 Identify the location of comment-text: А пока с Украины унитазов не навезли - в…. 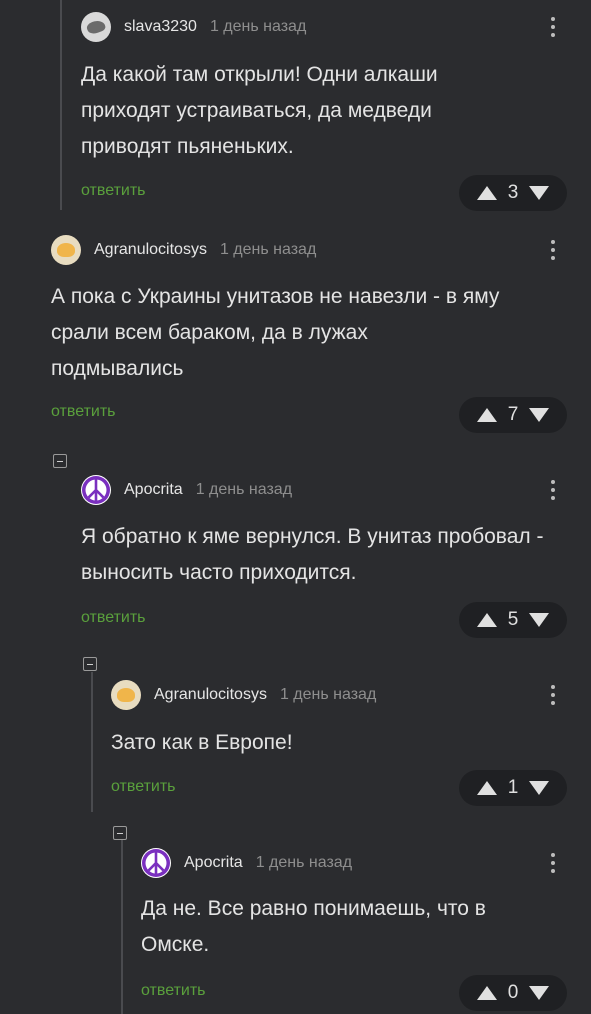
(275, 332).